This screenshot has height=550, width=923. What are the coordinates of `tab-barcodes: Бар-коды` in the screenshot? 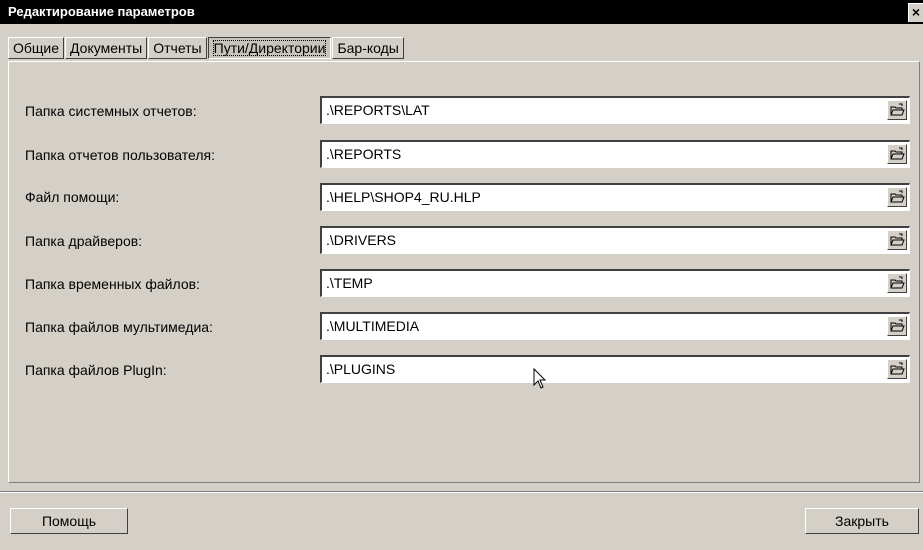 It's located at (368, 48).